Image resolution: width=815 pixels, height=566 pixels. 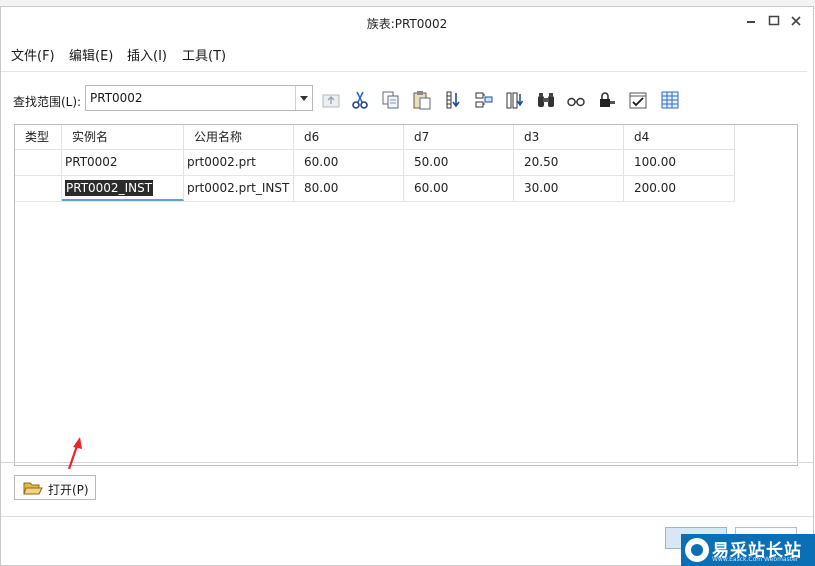 What do you see at coordinates (331, 100) in the screenshot?
I see `up-level-icon` at bounding box center [331, 100].